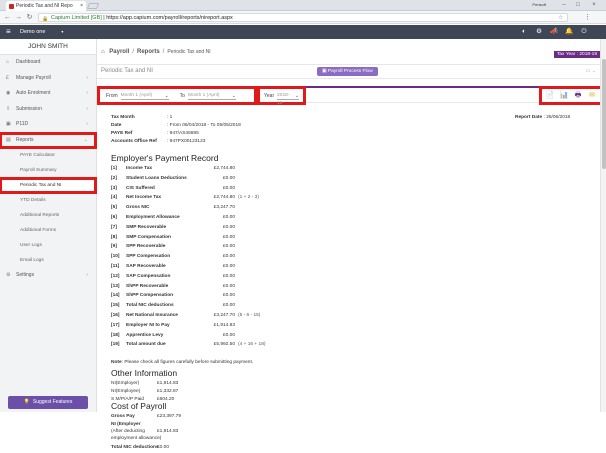 This screenshot has height=453, width=606. What do you see at coordinates (550, 96) in the screenshot?
I see `pdf-export-icon: 📄` at bounding box center [550, 96].